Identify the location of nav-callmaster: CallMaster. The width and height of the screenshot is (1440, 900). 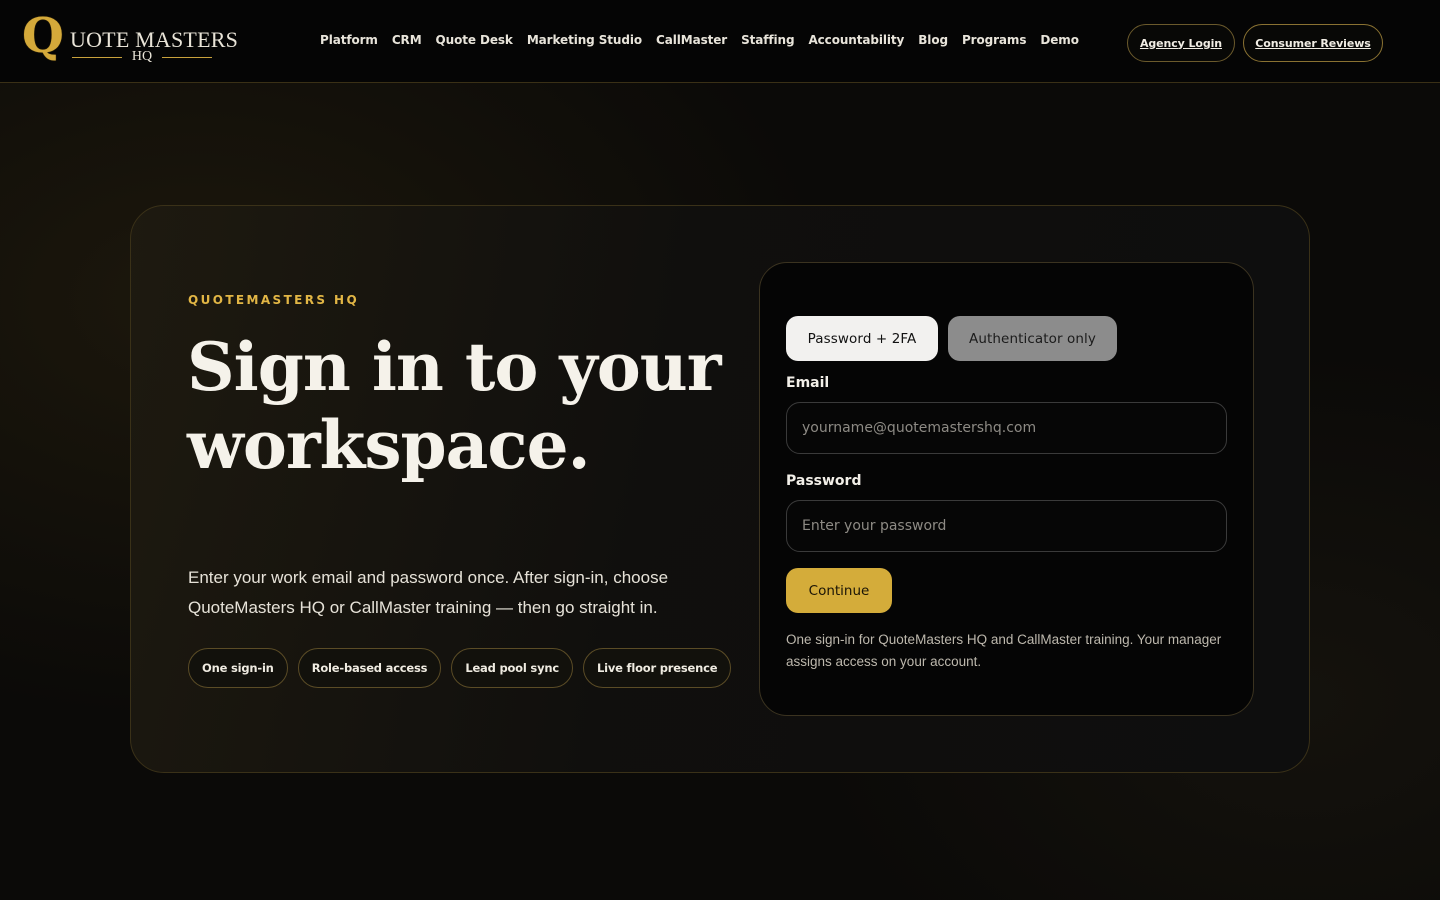
(691, 40).